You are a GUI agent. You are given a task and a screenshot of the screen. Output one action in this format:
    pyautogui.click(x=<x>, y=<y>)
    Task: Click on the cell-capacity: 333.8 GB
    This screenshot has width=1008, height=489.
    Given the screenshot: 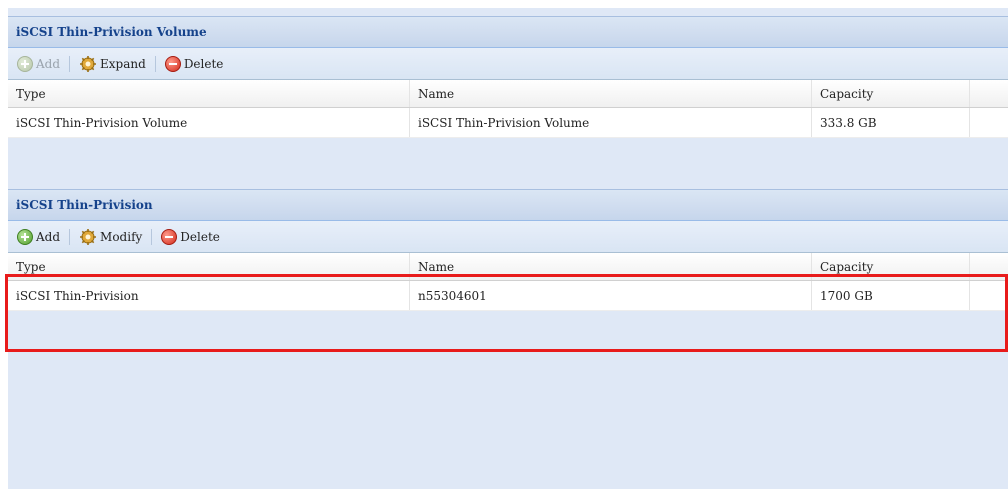 What is the action you would take?
    pyautogui.click(x=891, y=122)
    